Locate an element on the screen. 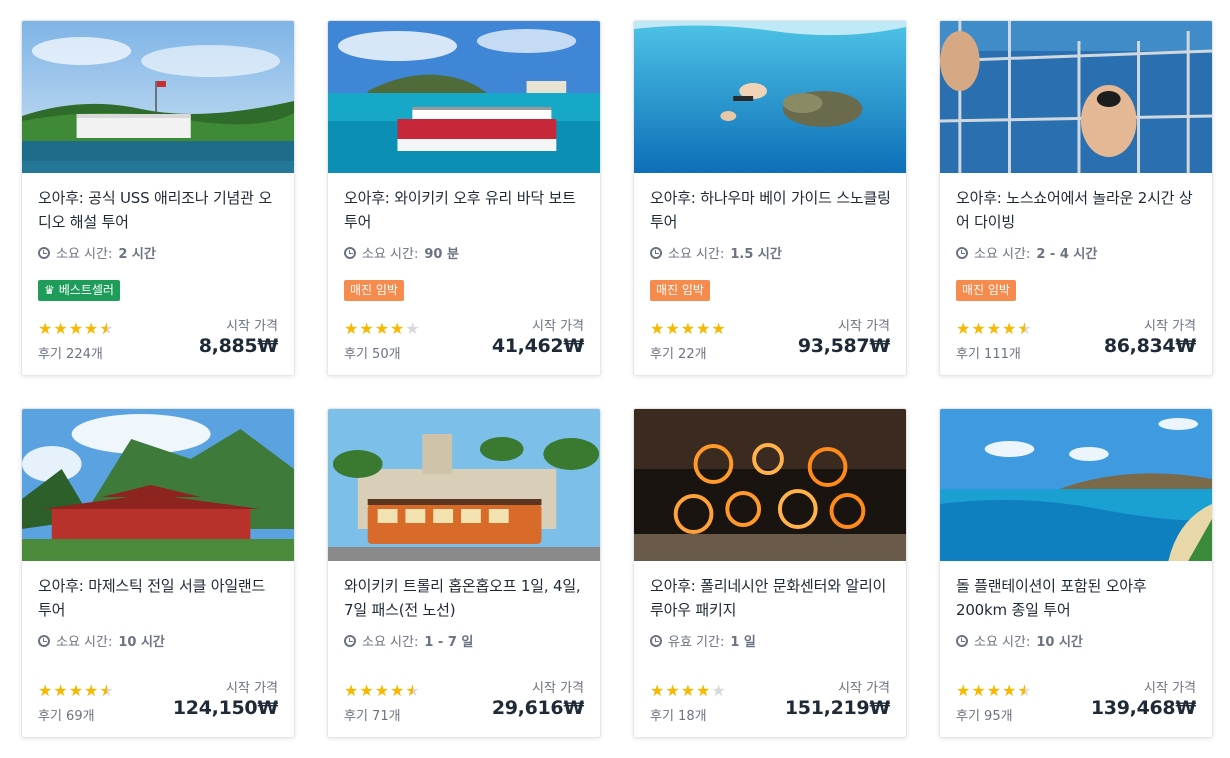 The image size is (1230, 758). card-footer: ★★★★★ 후기 111개 시작 가격 86,834₩ is located at coordinates (1076, 339).